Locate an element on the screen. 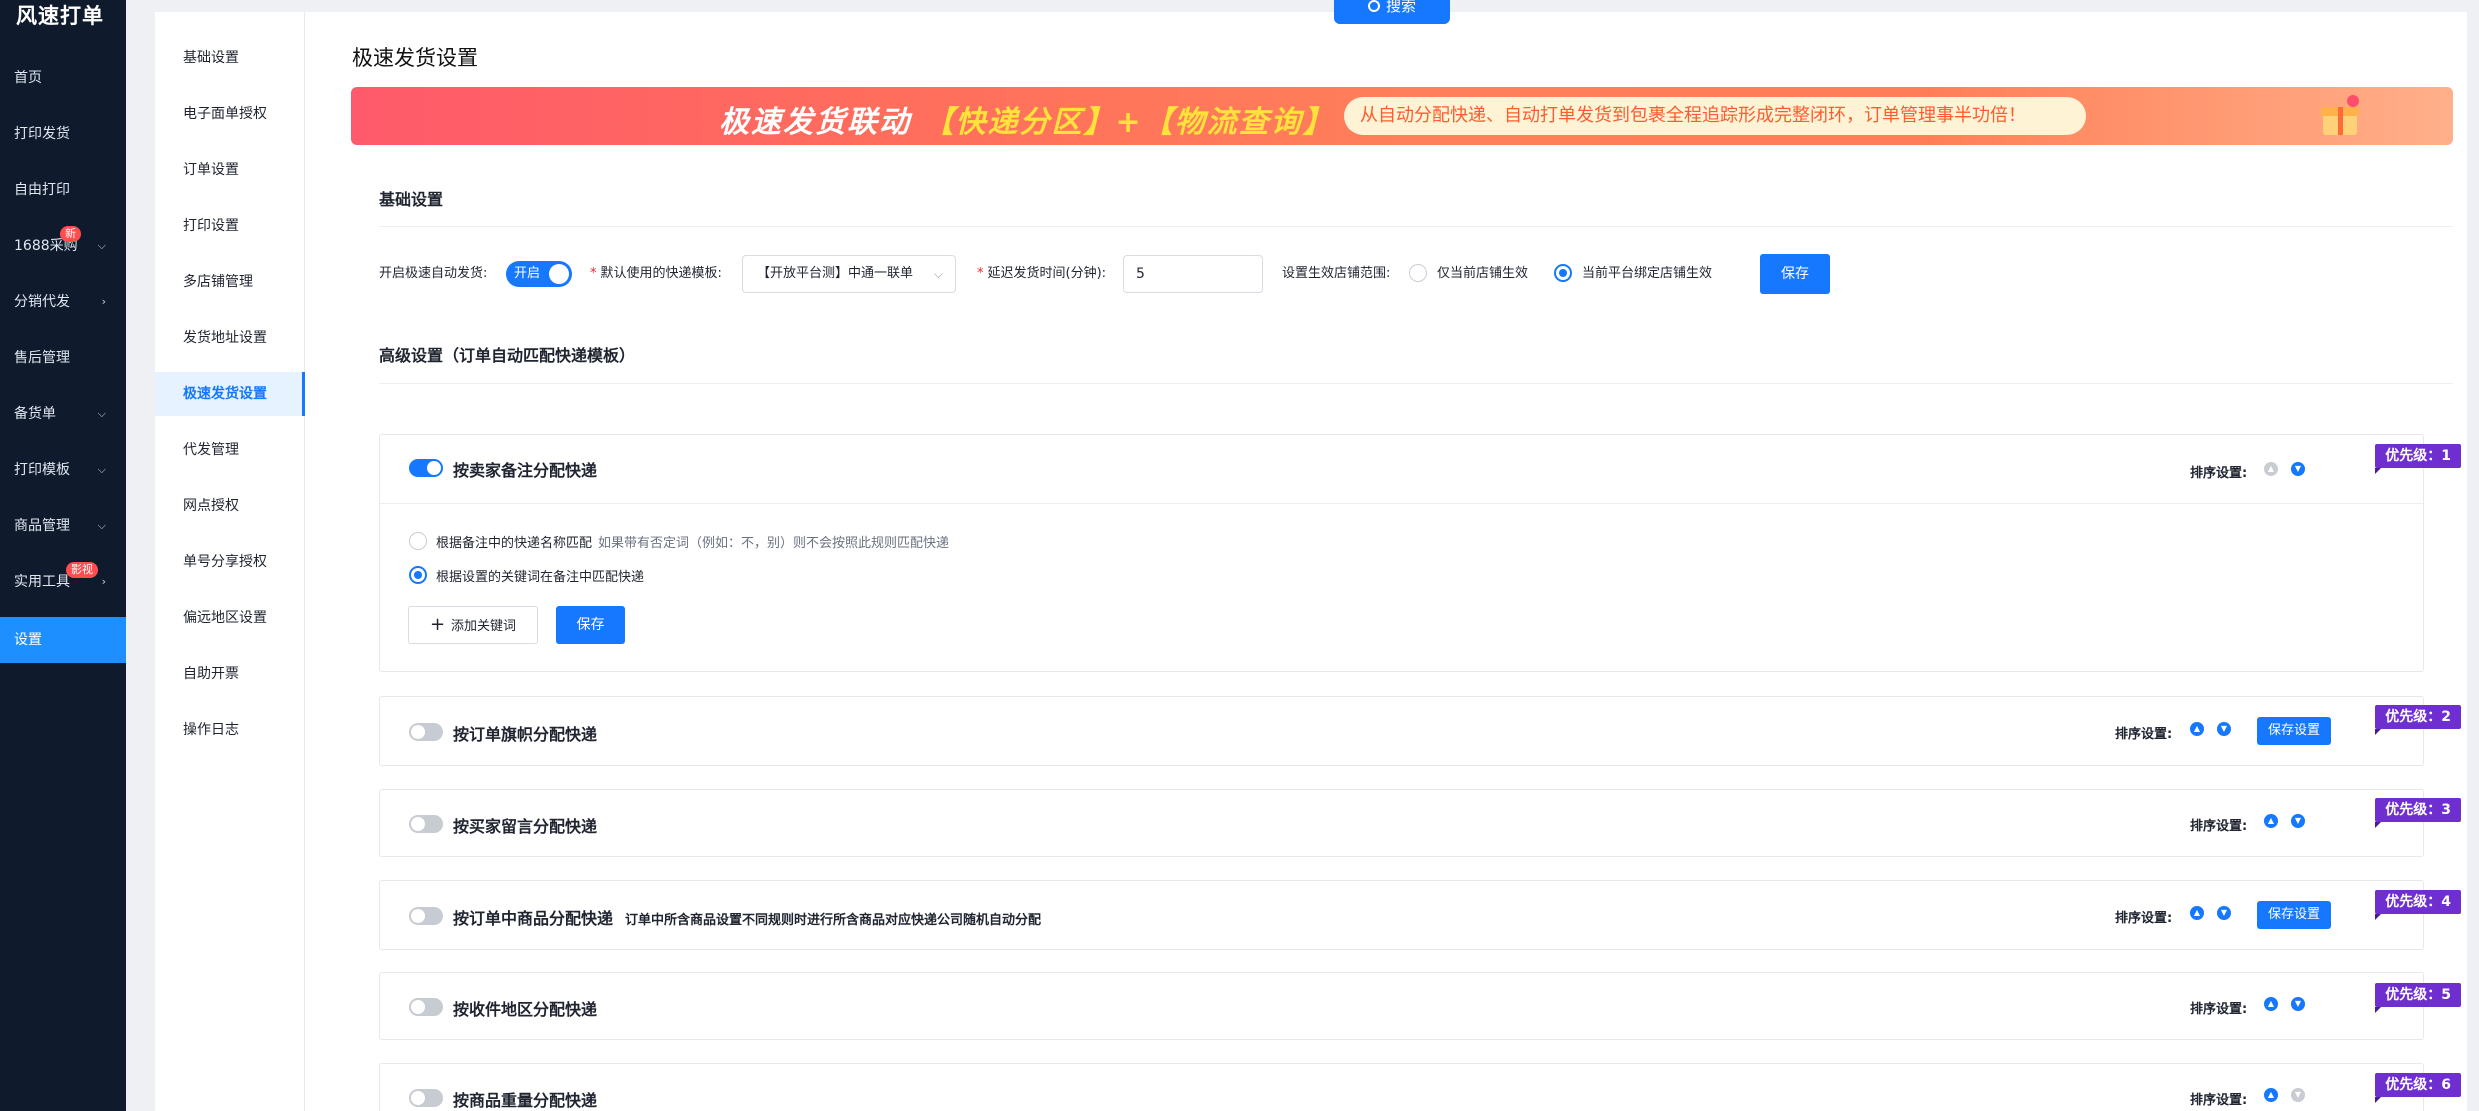 Image resolution: width=2479 pixels, height=1111 pixels. nav-item-product-management: 商品管理 ⌵ is located at coordinates (63, 526).